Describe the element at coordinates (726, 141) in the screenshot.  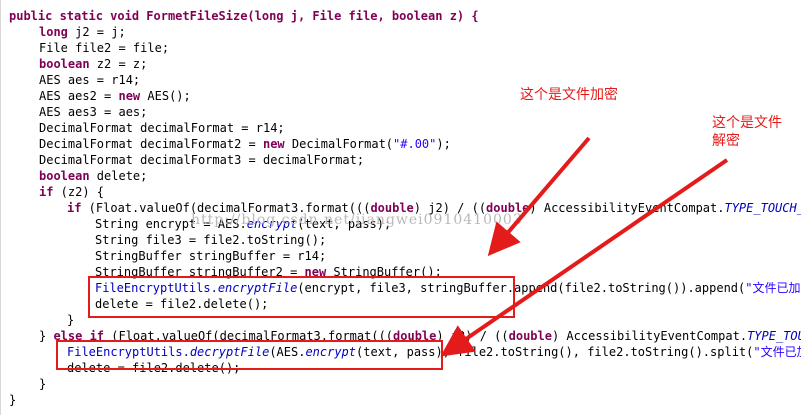
I see `decrypt-annotation-line2: 解密` at that location.